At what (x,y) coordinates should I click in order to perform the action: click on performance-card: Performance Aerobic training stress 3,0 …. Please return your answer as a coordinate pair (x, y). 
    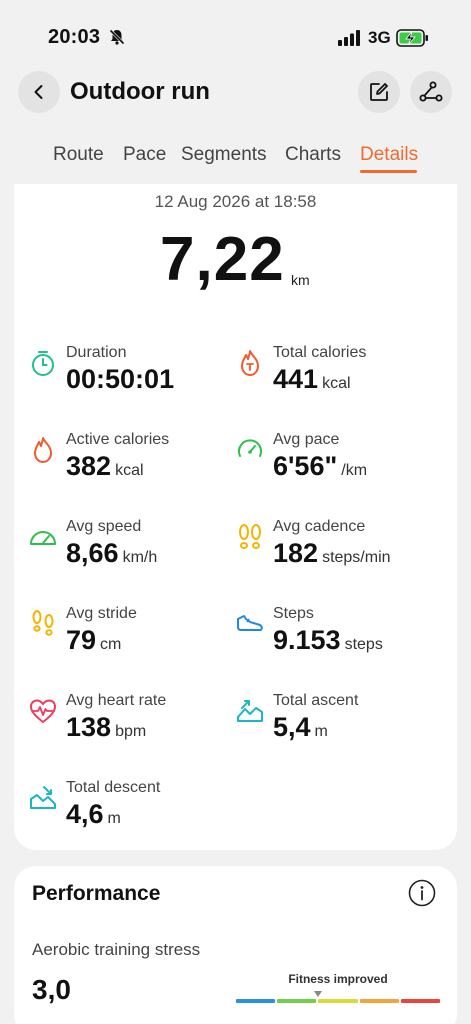
    Looking at the image, I should click on (235, 945).